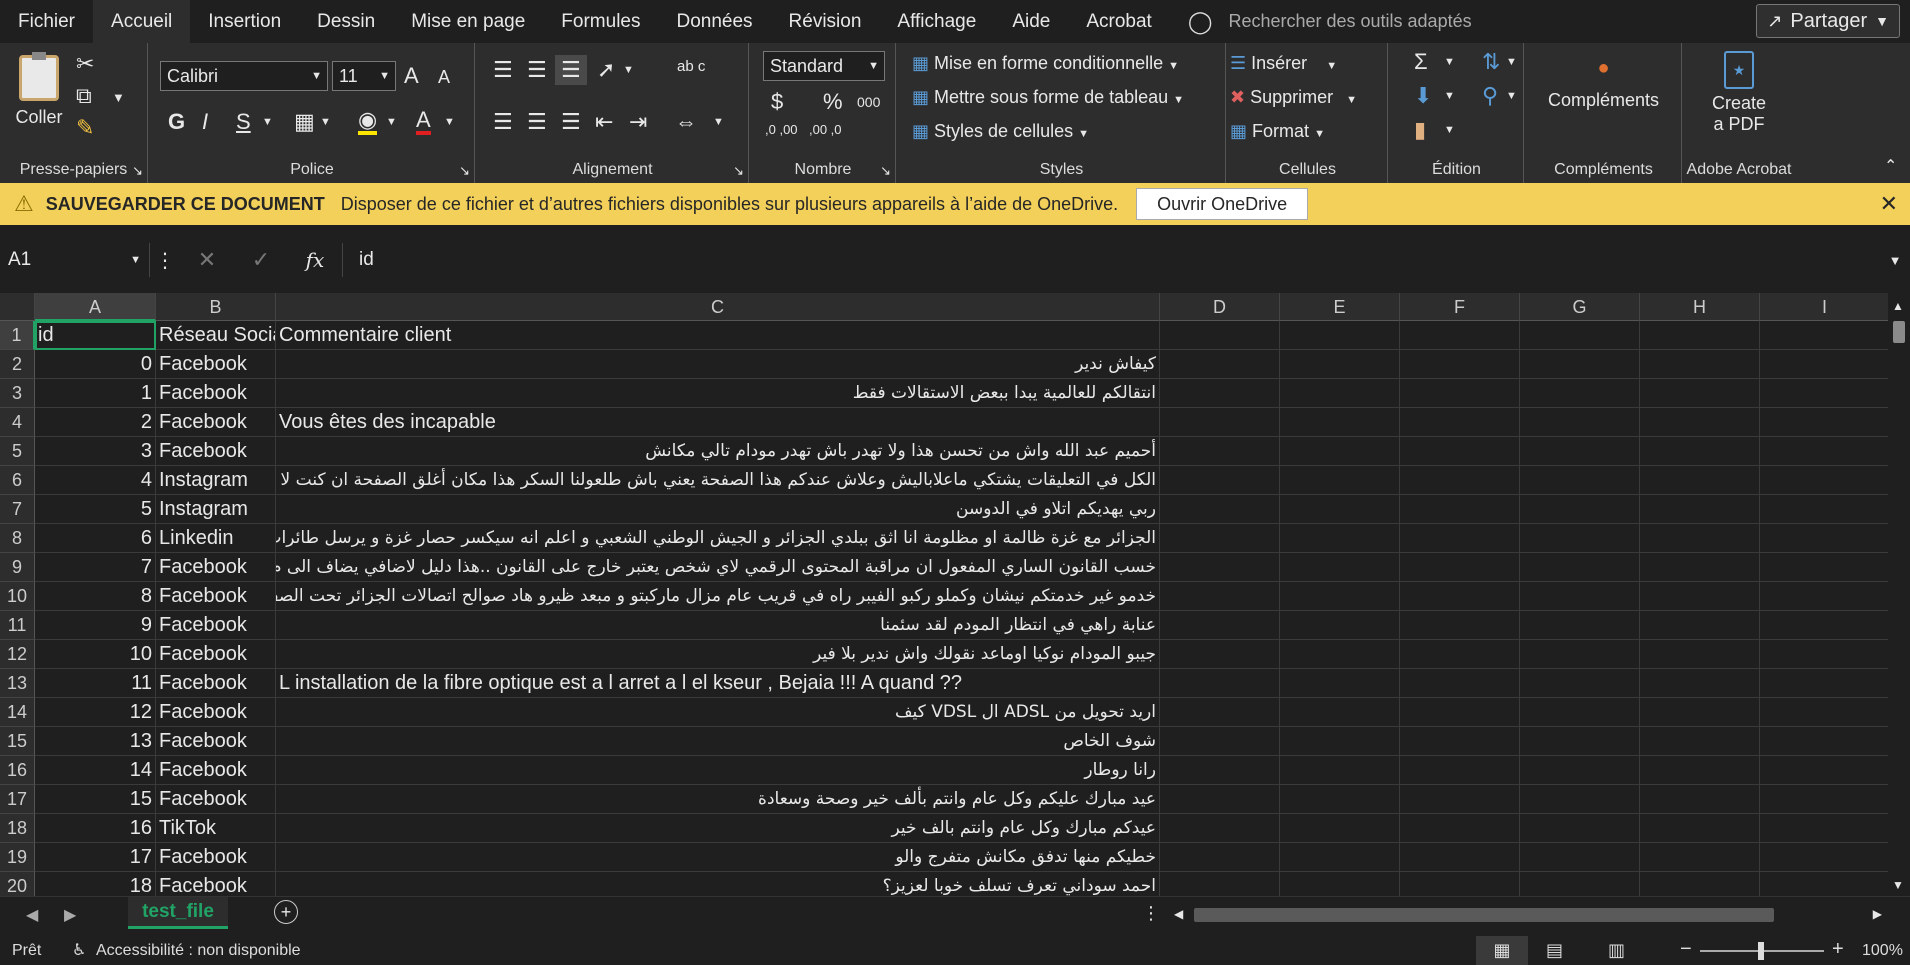  I want to click on cell-c14: اريد تحويل من ADSL ال VDSL كيف, so click(718, 712).